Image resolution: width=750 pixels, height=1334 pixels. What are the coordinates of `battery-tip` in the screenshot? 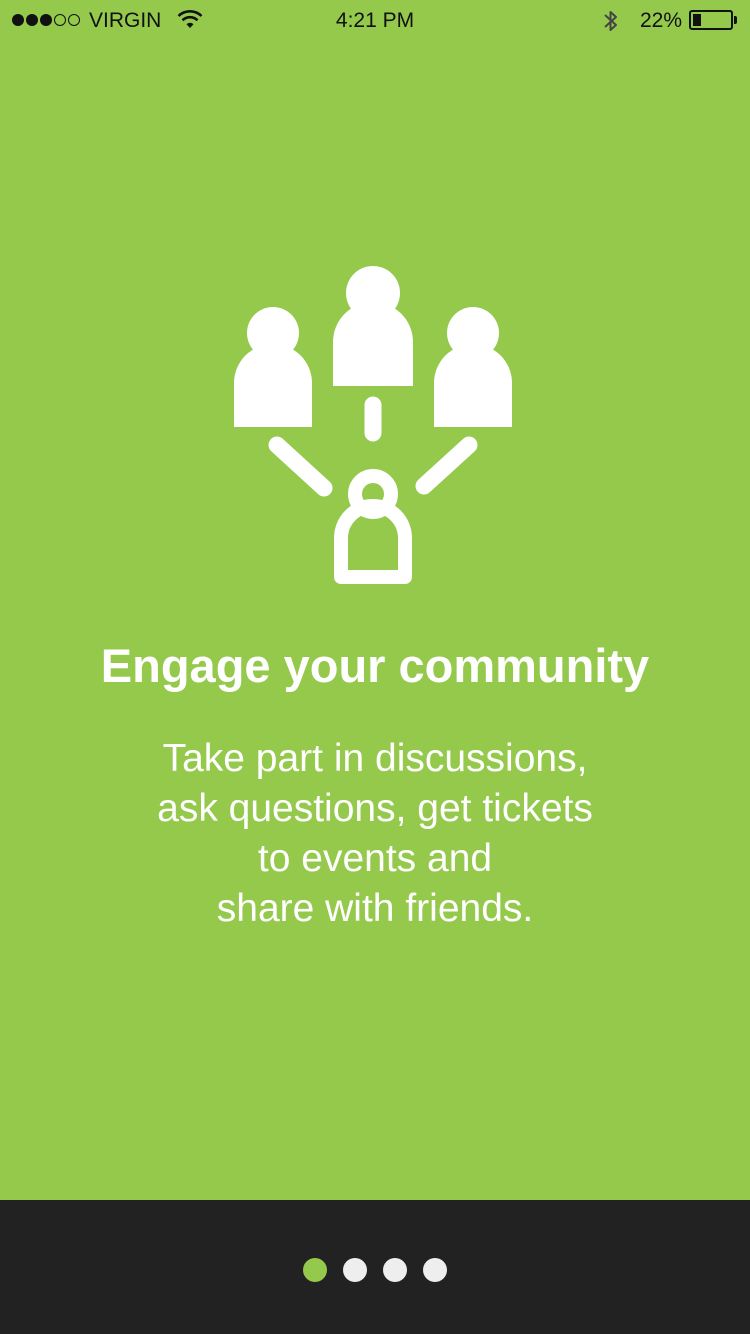 It's located at (735, 20).